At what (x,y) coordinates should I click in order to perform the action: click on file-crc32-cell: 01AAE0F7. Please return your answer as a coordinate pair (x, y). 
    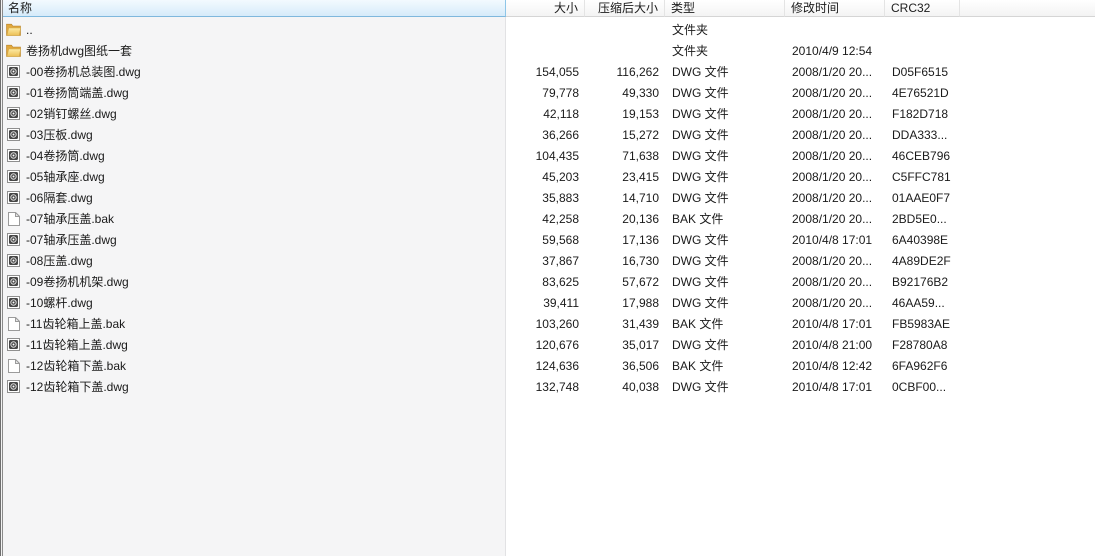
    Looking at the image, I should click on (921, 197).